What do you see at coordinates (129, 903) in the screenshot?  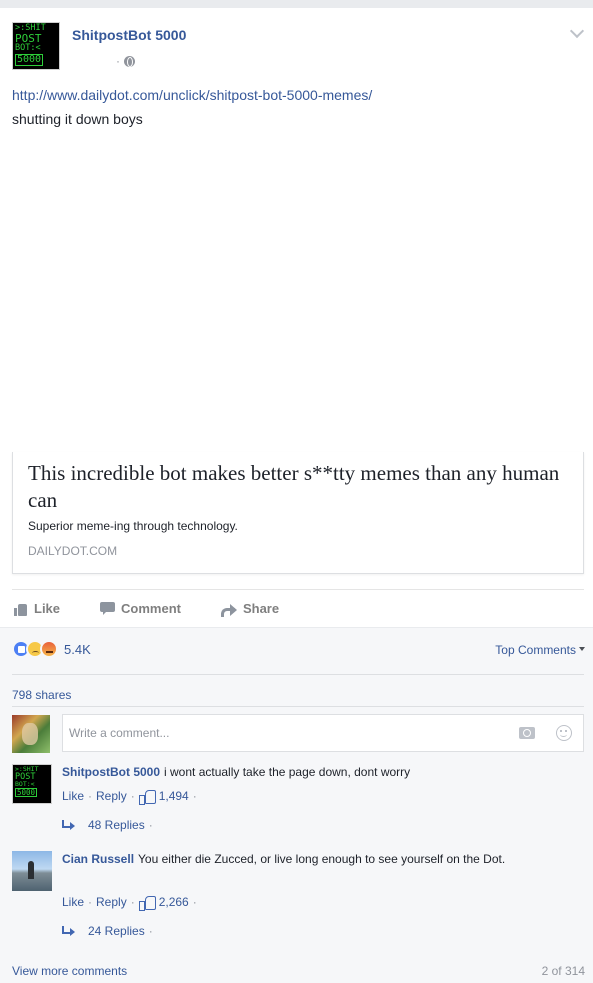 I see `comment-meta: Like · Reply · 2,266 ·` at bounding box center [129, 903].